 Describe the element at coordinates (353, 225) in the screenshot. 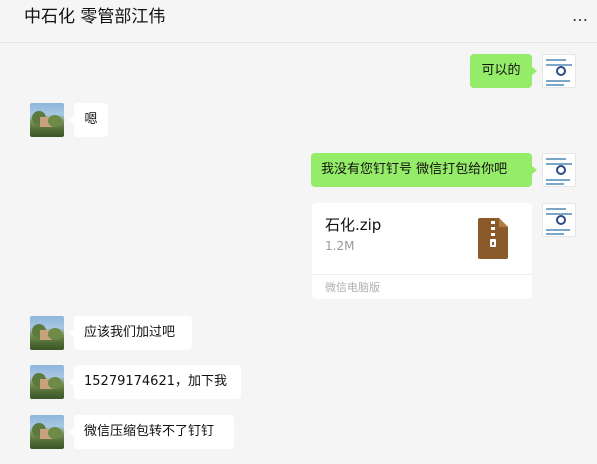

I see `file-name: 石化.zip` at that location.